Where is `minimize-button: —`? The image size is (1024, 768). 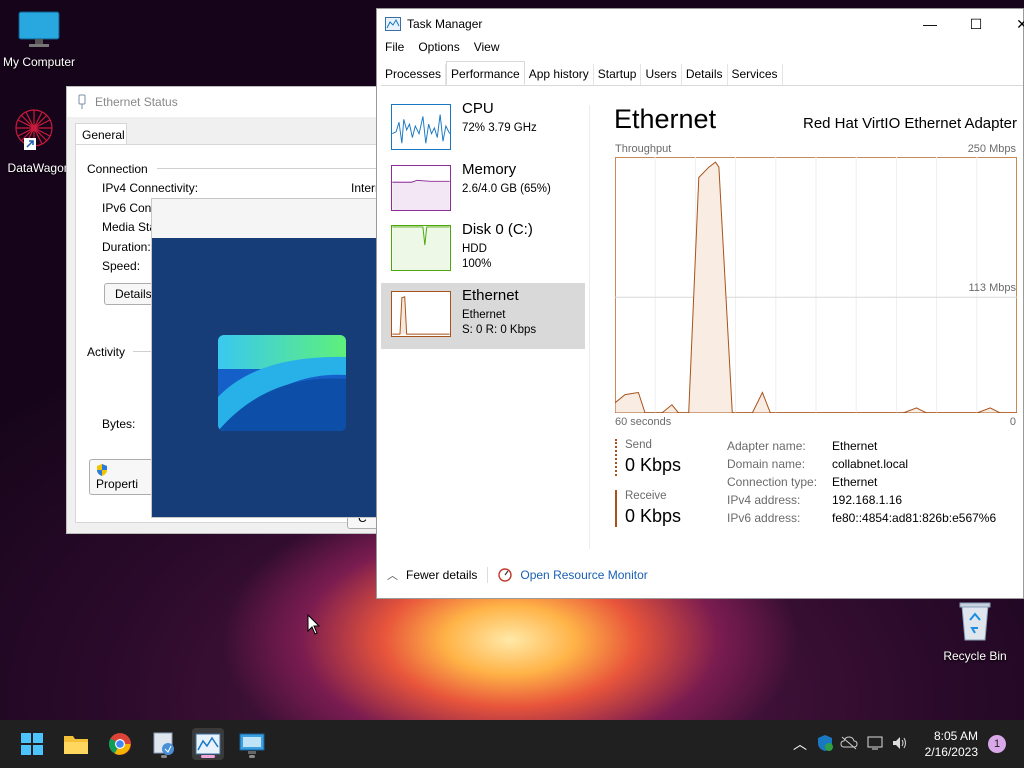 minimize-button: — is located at coordinates (930, 24).